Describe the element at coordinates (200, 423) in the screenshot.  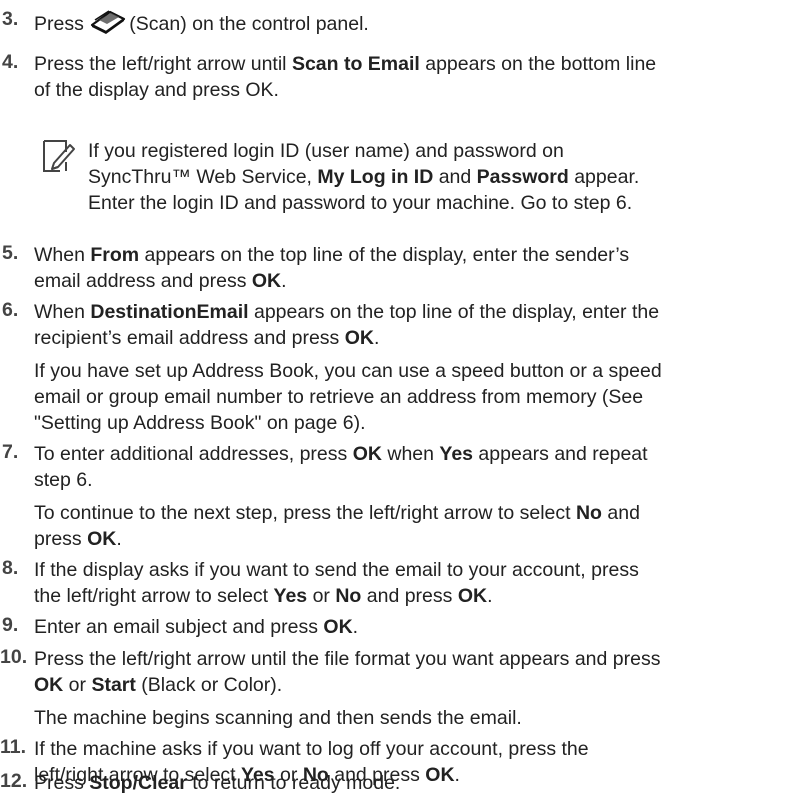
I see `text-run: "Setting up Address Book" on page 6).` at that location.